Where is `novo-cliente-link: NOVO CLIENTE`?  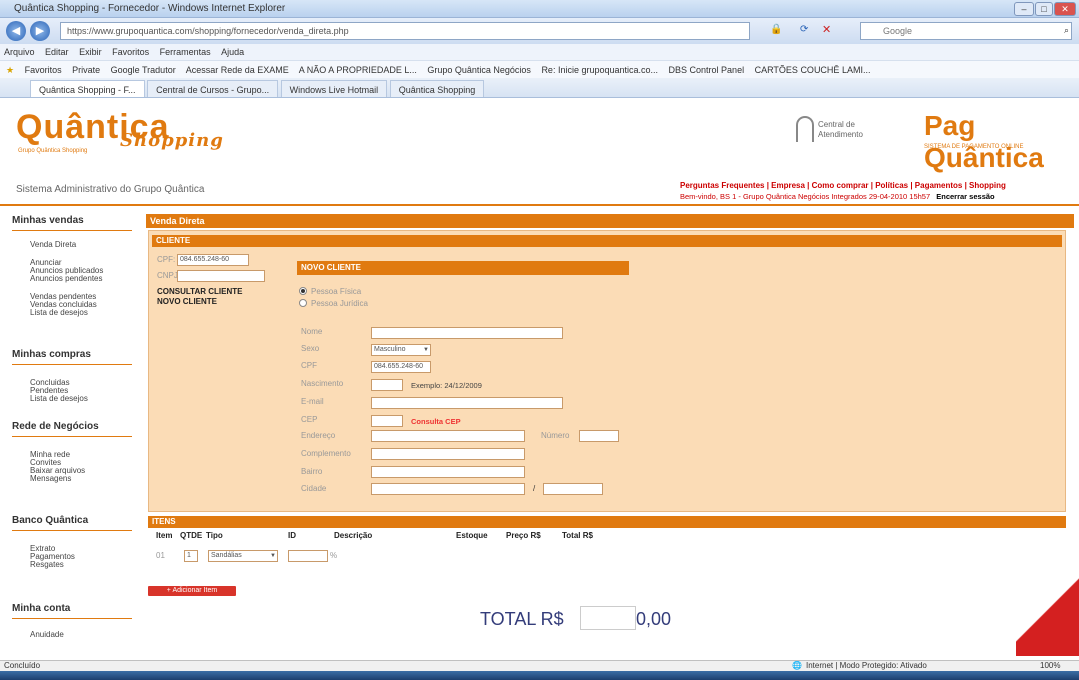
novo-cliente-link: NOVO CLIENTE is located at coordinates (187, 301).